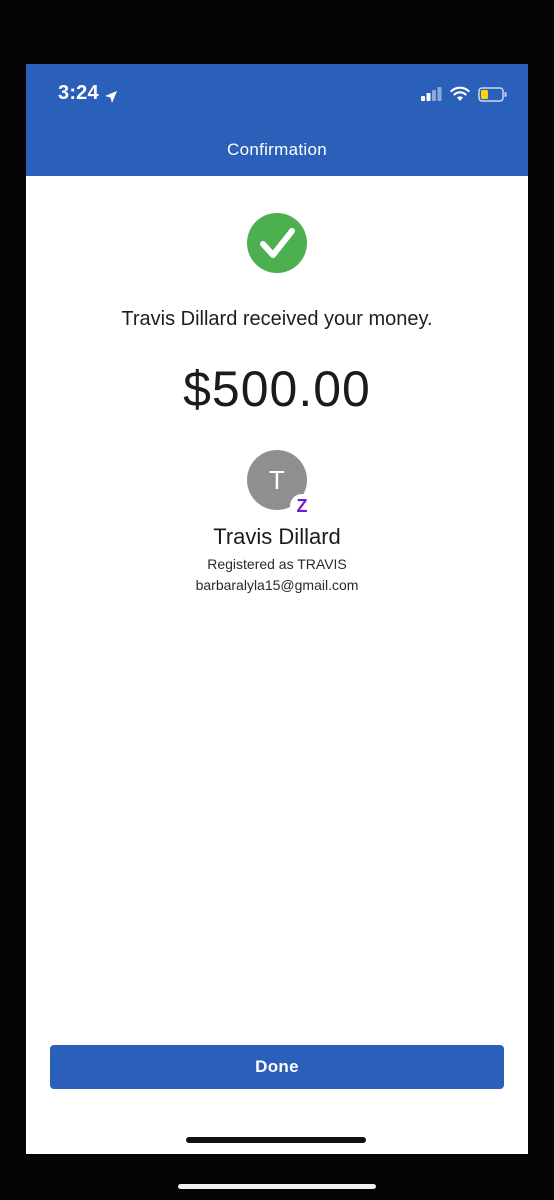 This screenshot has width=554, height=1200. What do you see at coordinates (277, 319) in the screenshot?
I see `confirmation-message: Travis Dillard received your money.` at bounding box center [277, 319].